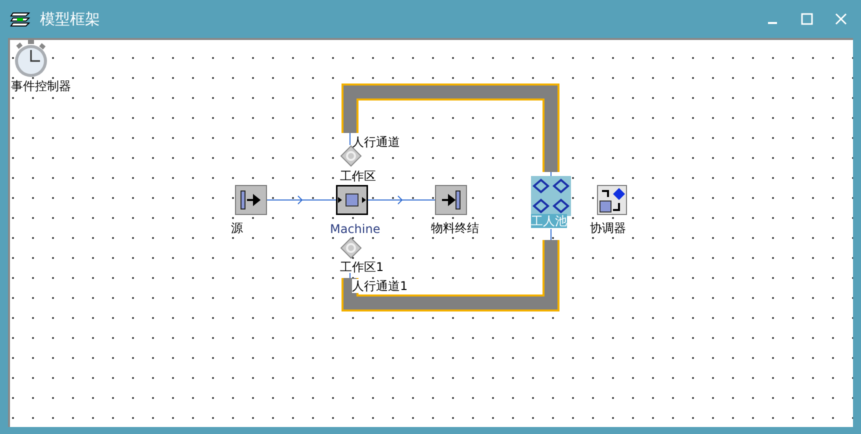 The width and height of the screenshot is (861, 434). Describe the element at coordinates (355, 229) in the screenshot. I see `node-label: Machine` at that location.